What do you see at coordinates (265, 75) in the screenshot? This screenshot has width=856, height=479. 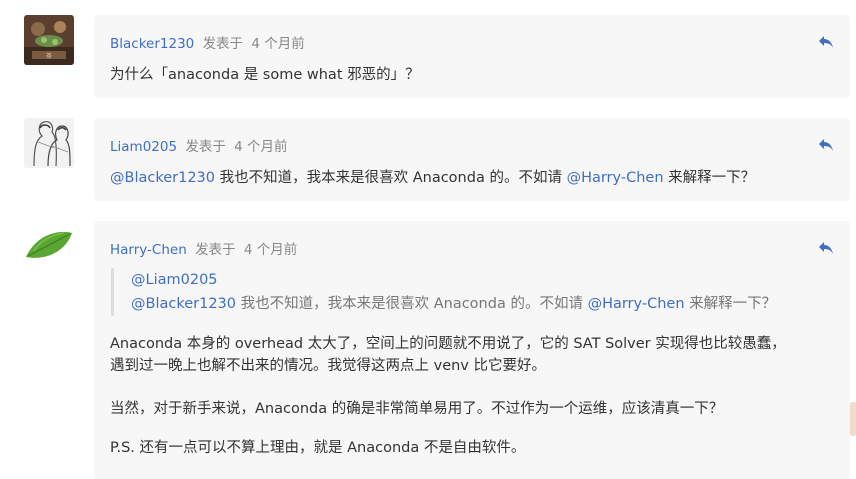 I see `comment-text: 为什么「anaconda 是 some what 邪恶的」？` at bounding box center [265, 75].